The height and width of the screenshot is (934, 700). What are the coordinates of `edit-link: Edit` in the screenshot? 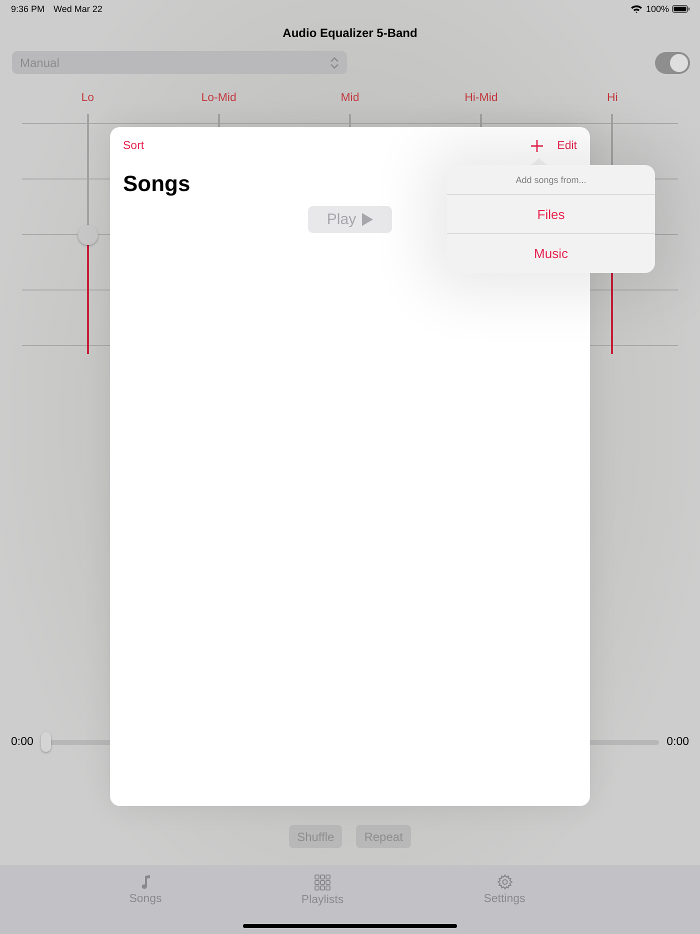 It's located at (567, 146).